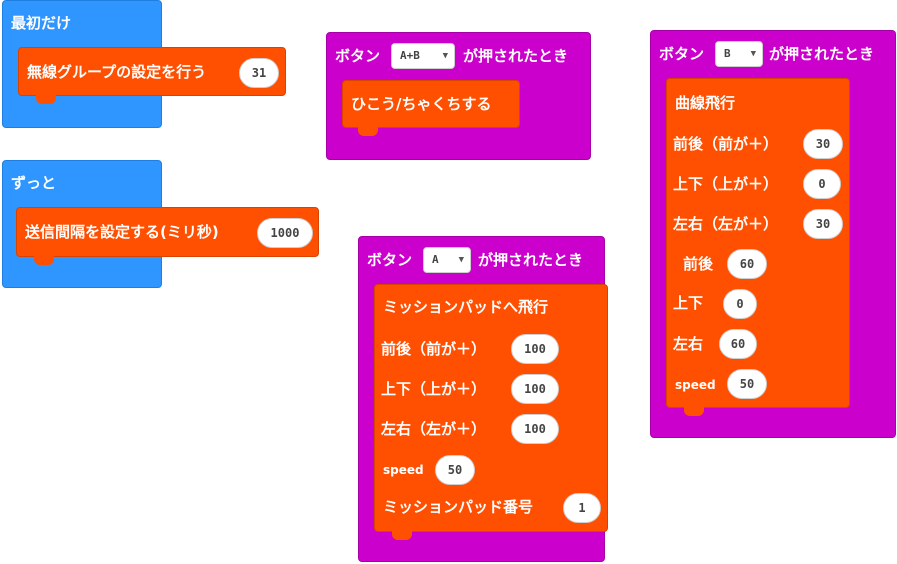 This screenshot has width=897, height=564. I want to click on radio-set-group-label: 無線グループの設定を行う, so click(117, 72).